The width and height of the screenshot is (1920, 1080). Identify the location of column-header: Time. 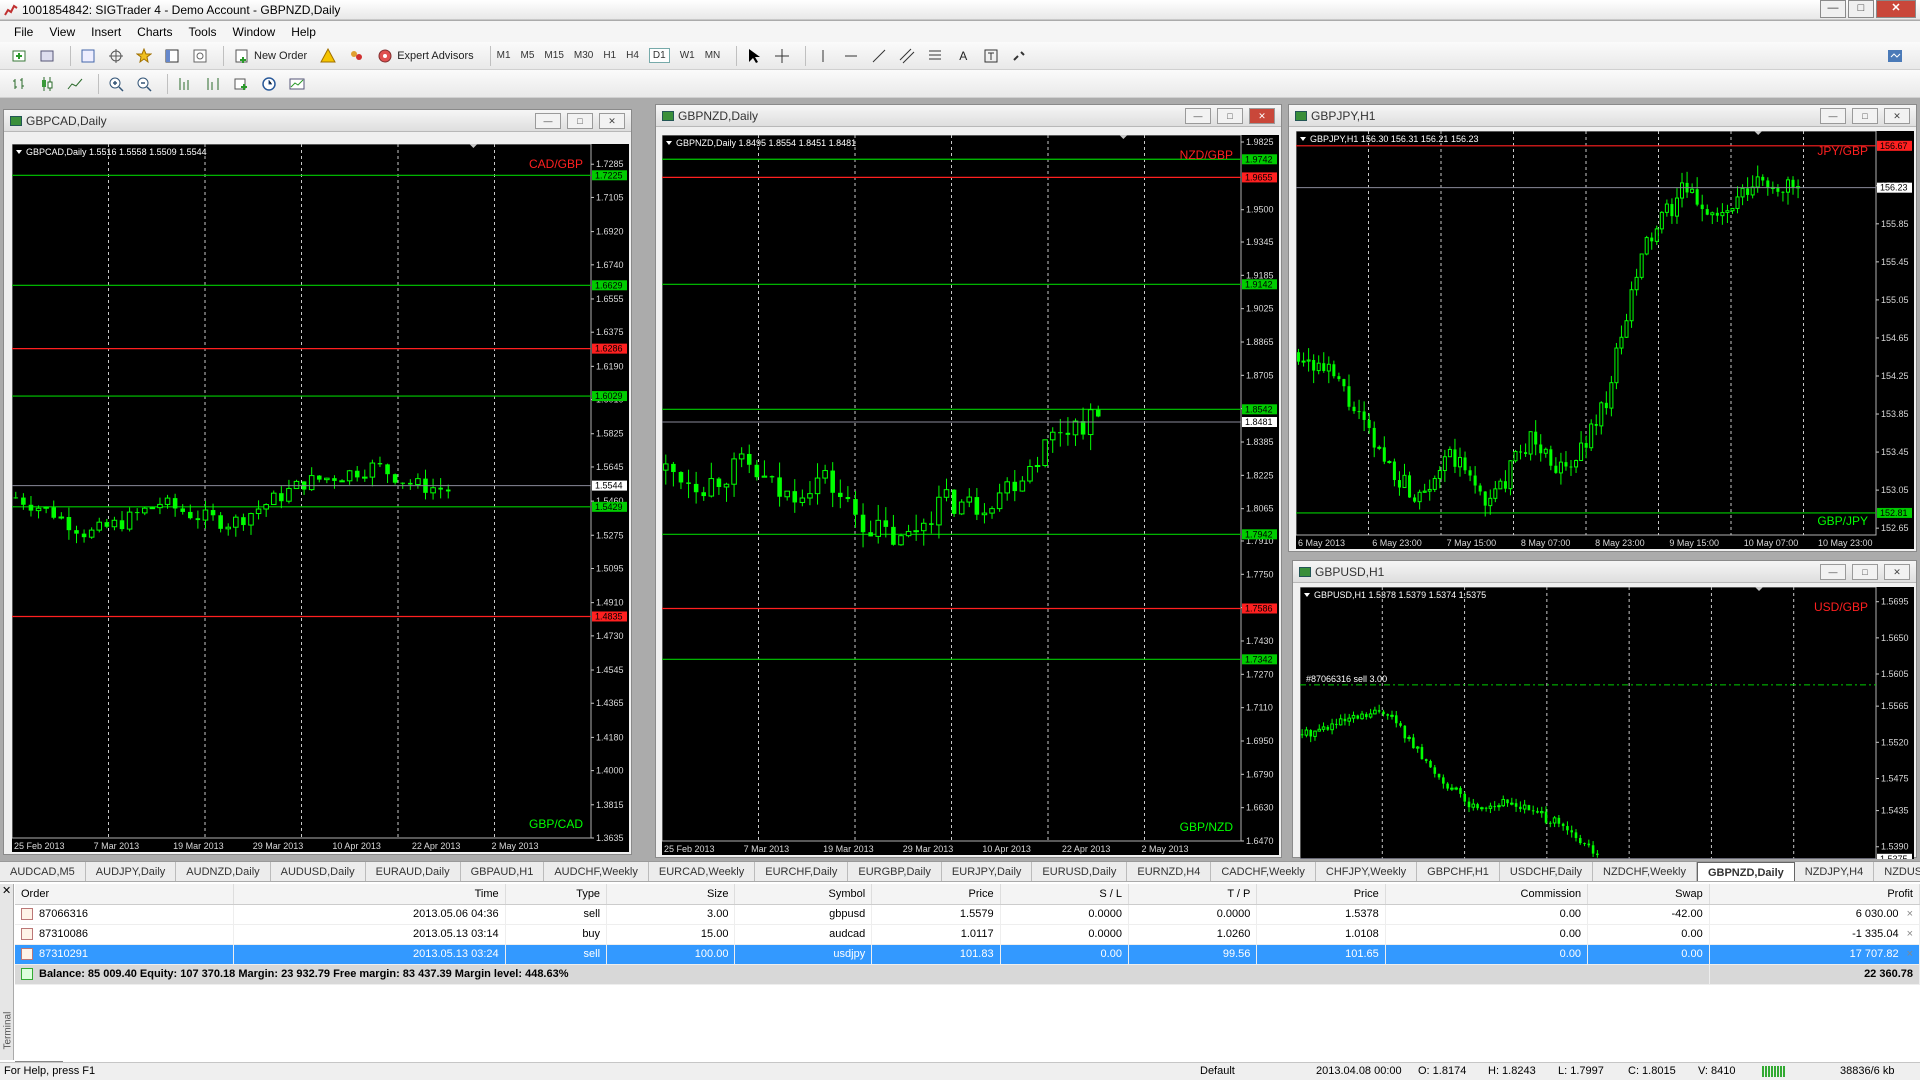
(369, 894).